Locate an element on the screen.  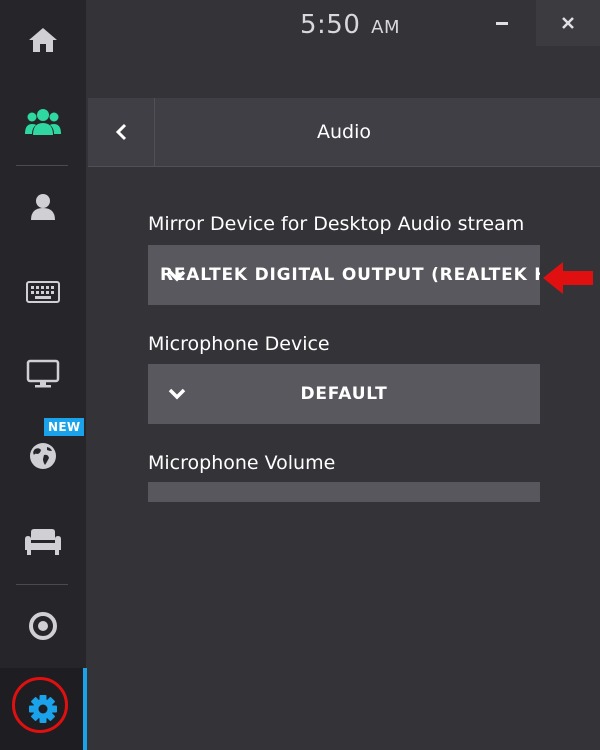
sofa-icon is located at coordinates (43, 542).